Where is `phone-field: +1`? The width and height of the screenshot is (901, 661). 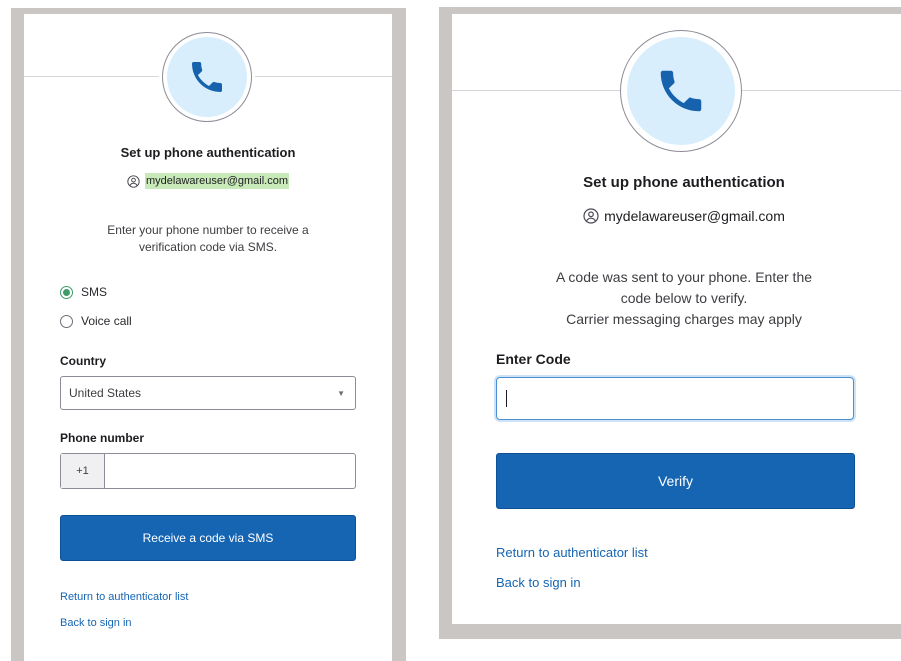 phone-field: +1 is located at coordinates (208, 471).